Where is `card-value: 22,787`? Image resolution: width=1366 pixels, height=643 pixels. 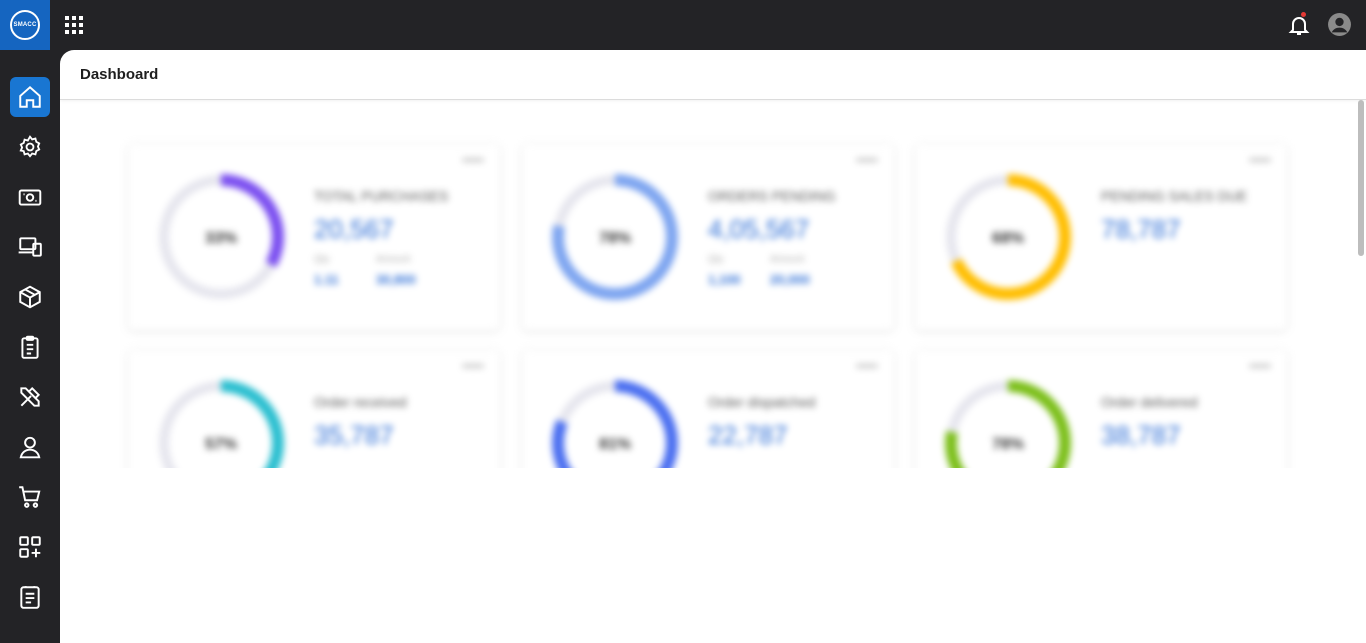 card-value: 22,787 is located at coordinates (748, 435).